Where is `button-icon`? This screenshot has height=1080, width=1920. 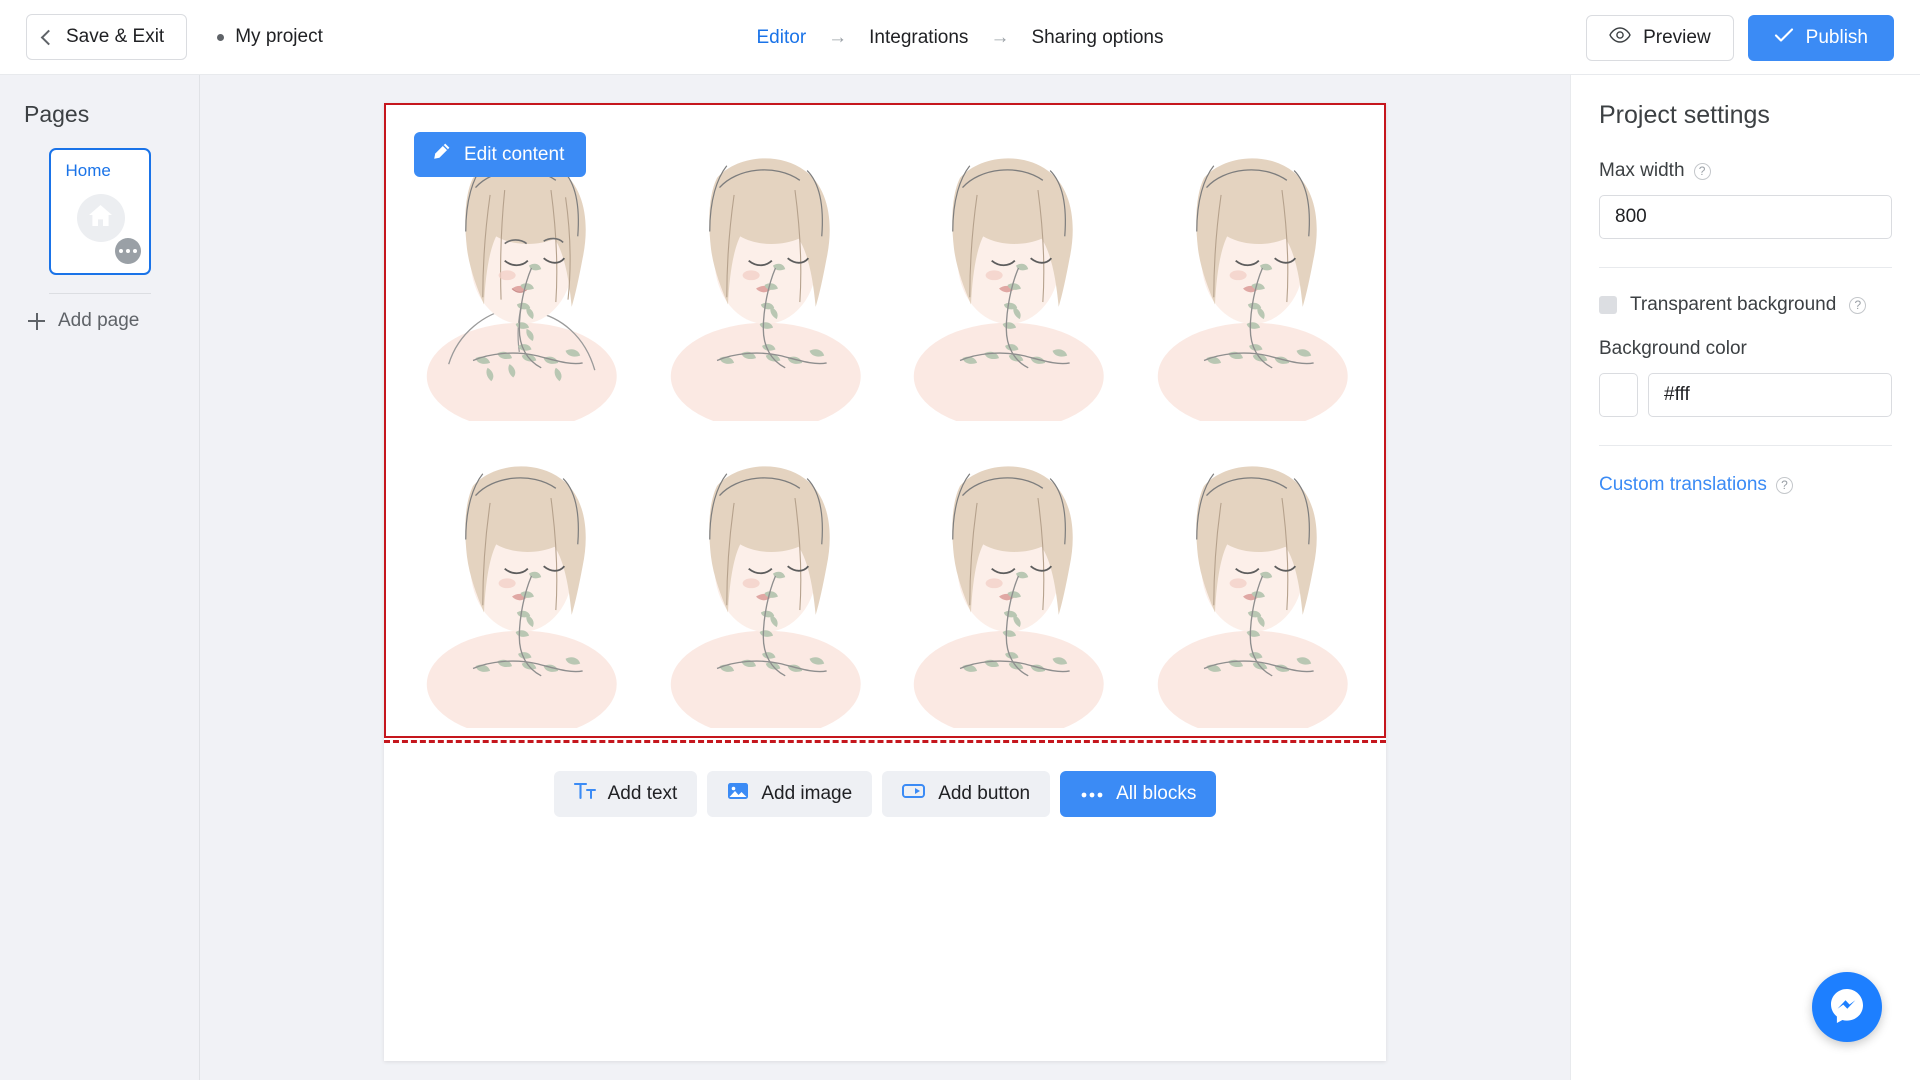
button-icon is located at coordinates (914, 794).